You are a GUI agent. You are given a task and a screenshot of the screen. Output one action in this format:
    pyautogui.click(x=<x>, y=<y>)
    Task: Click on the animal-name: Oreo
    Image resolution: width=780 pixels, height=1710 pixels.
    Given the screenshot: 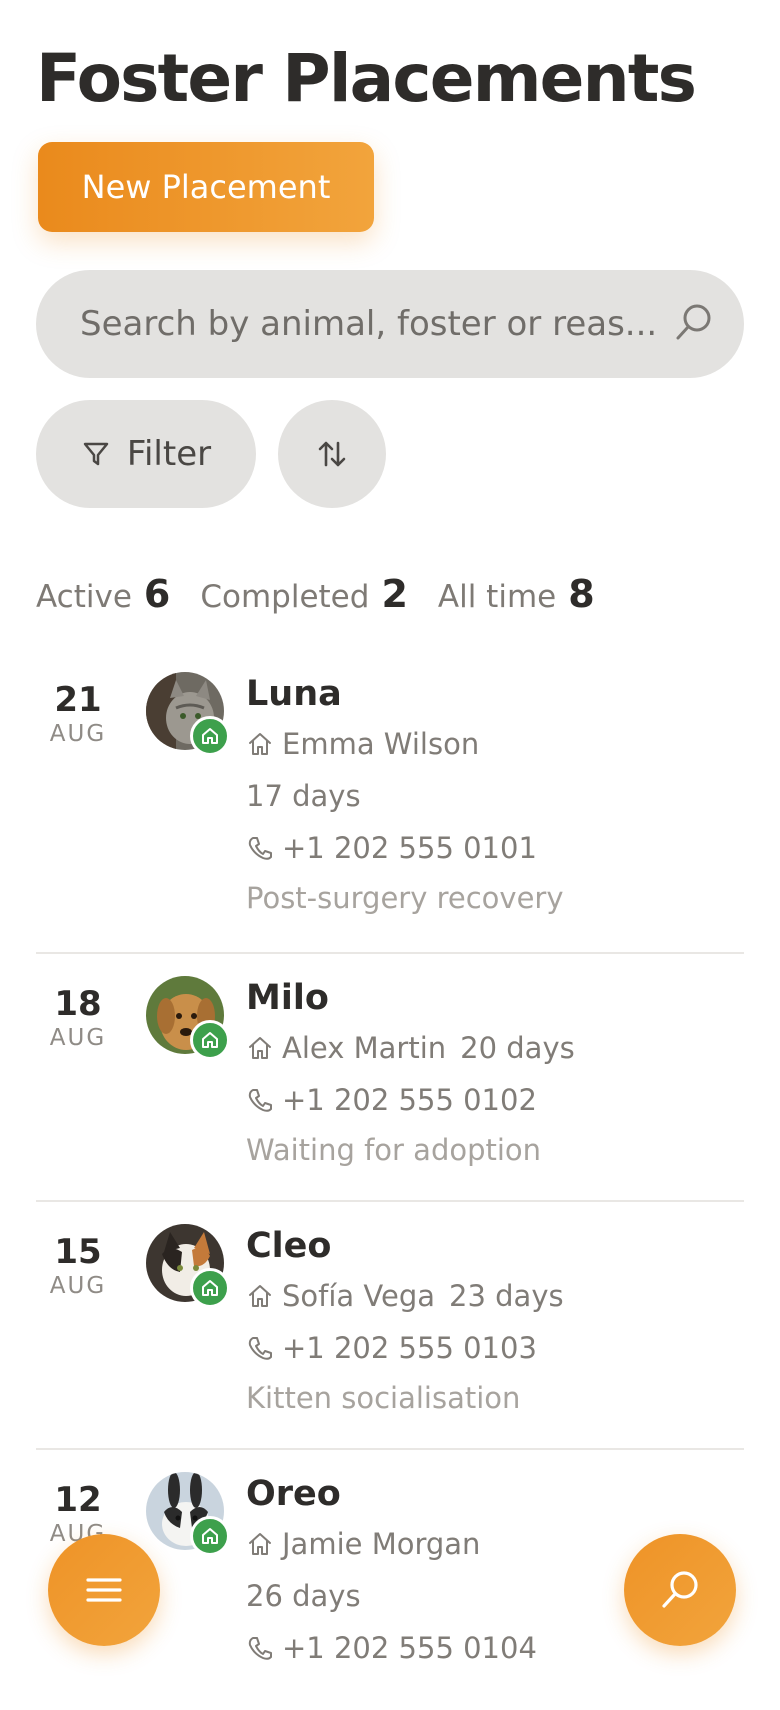 What is the action you would take?
    pyautogui.click(x=293, y=1494)
    